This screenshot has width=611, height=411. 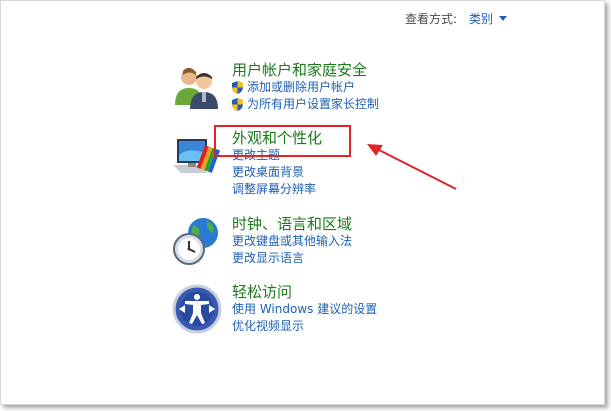 I want to click on link-label: 使用 Windows 建议的设置, so click(x=305, y=309).